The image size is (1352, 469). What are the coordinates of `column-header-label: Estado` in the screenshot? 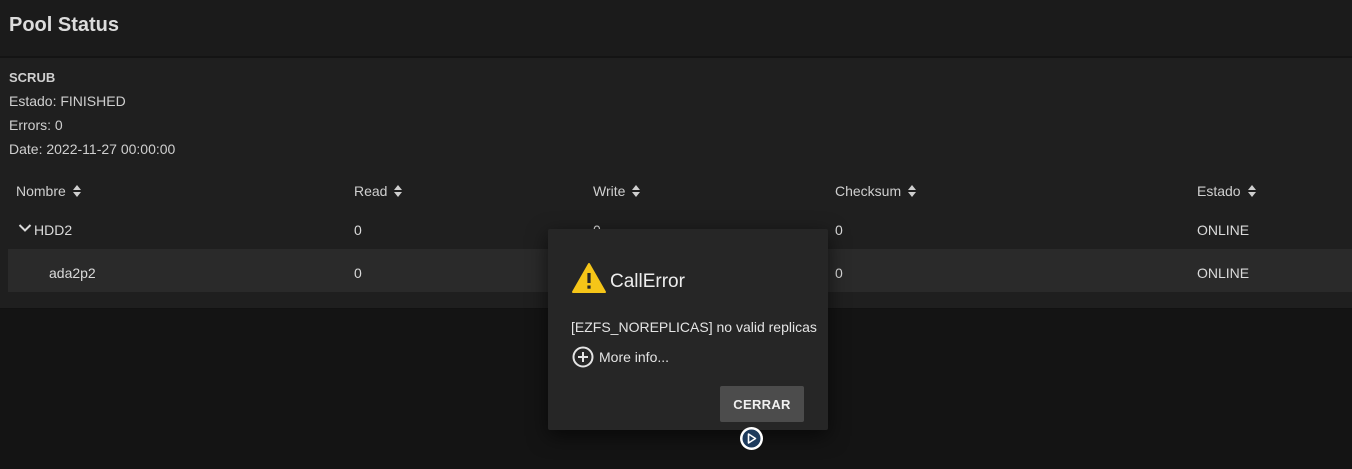 It's located at (1219, 191).